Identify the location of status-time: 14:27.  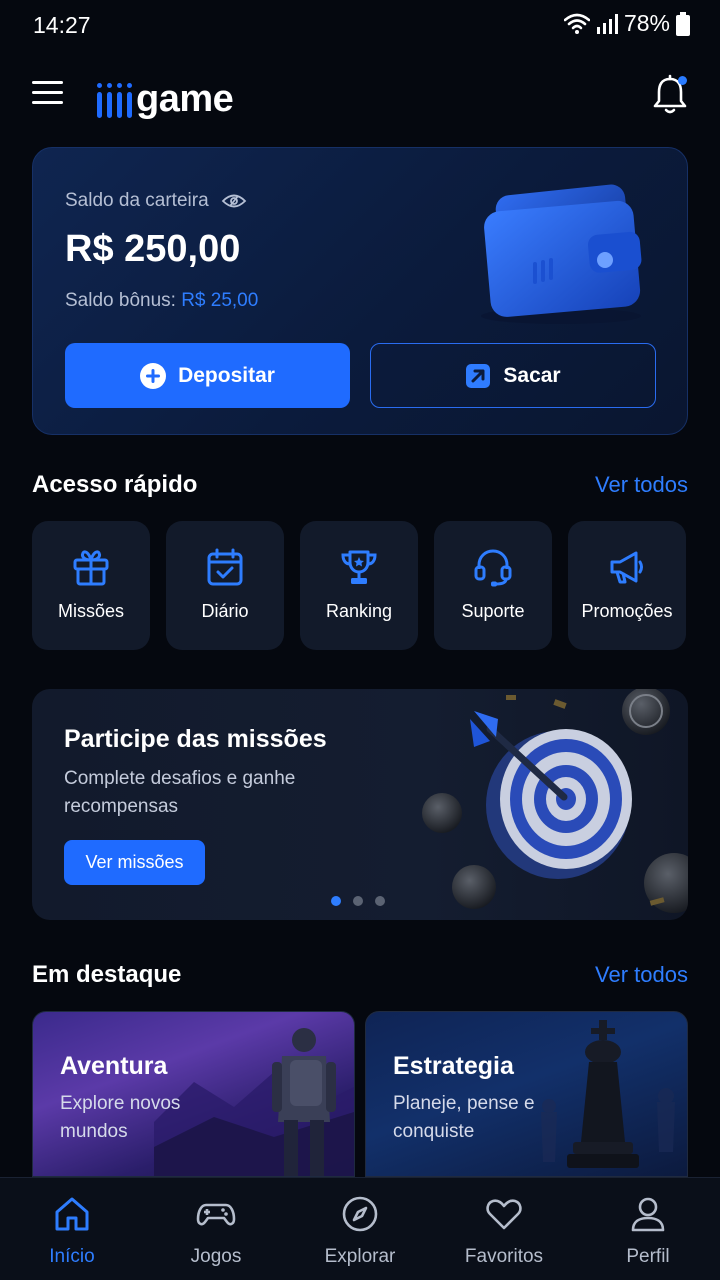
(62, 25).